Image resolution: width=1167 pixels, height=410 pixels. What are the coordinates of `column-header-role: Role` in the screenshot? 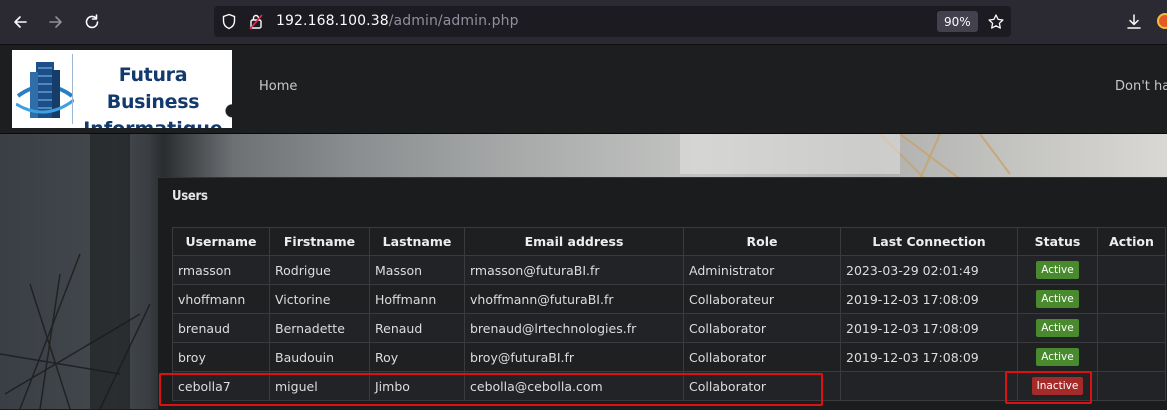 It's located at (762, 241).